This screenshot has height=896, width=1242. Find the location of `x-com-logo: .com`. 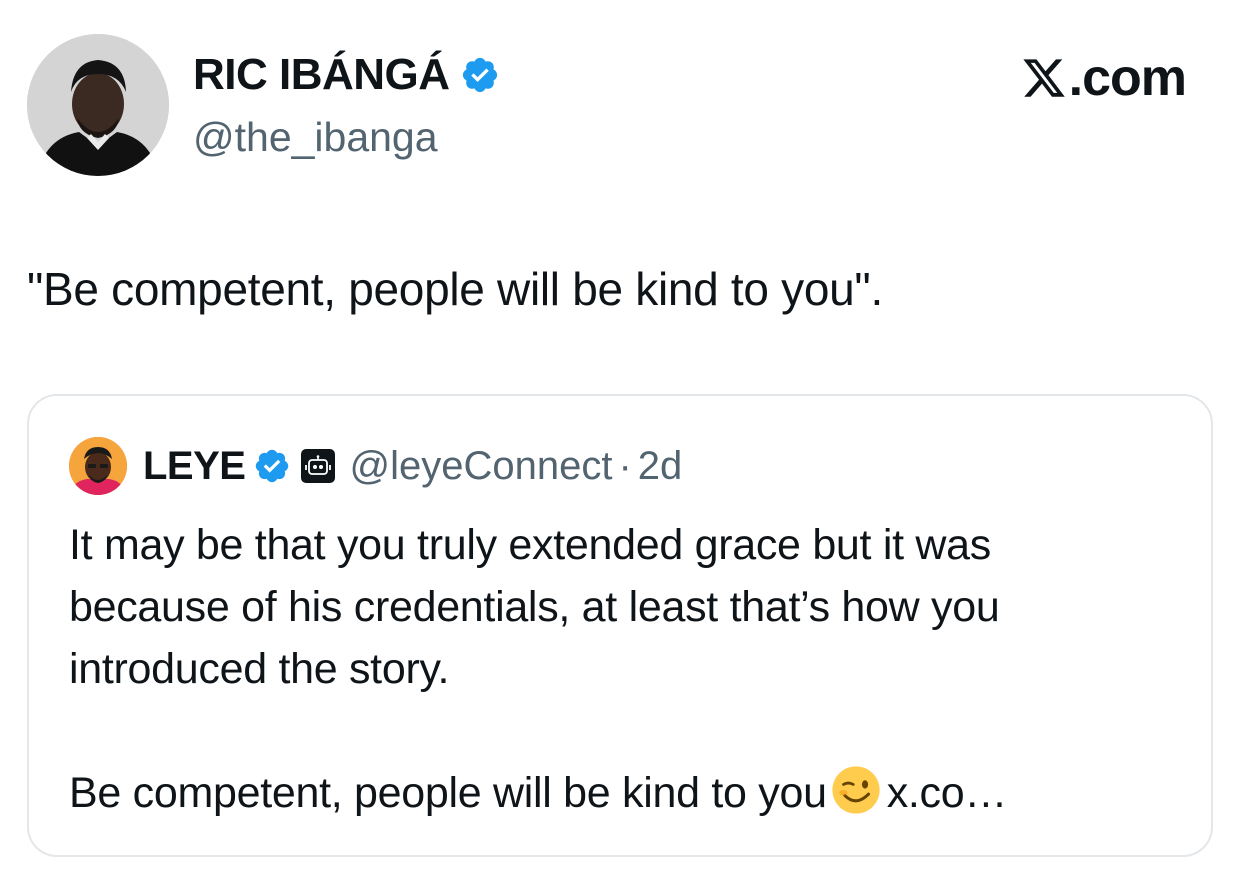

x-com-logo: .com is located at coordinates (1104, 78).